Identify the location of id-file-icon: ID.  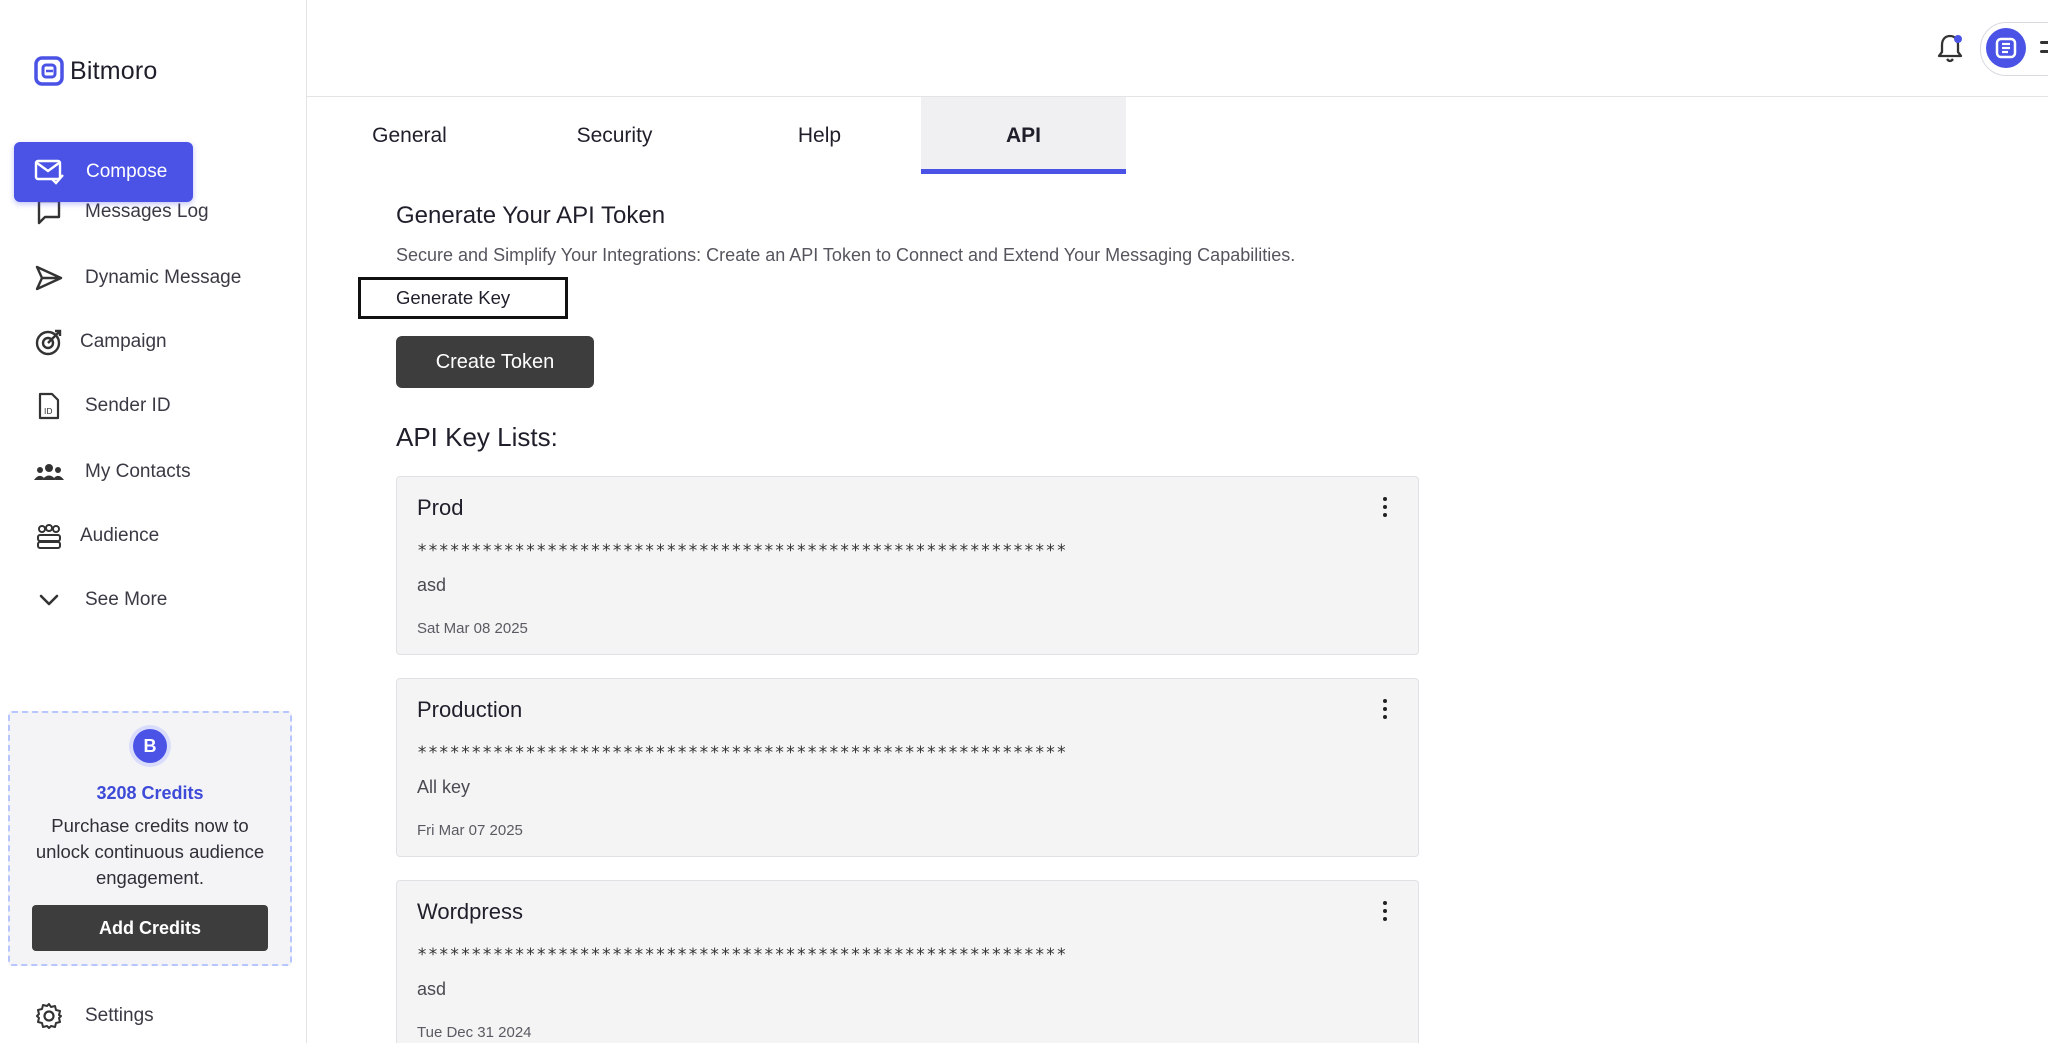
(49, 406).